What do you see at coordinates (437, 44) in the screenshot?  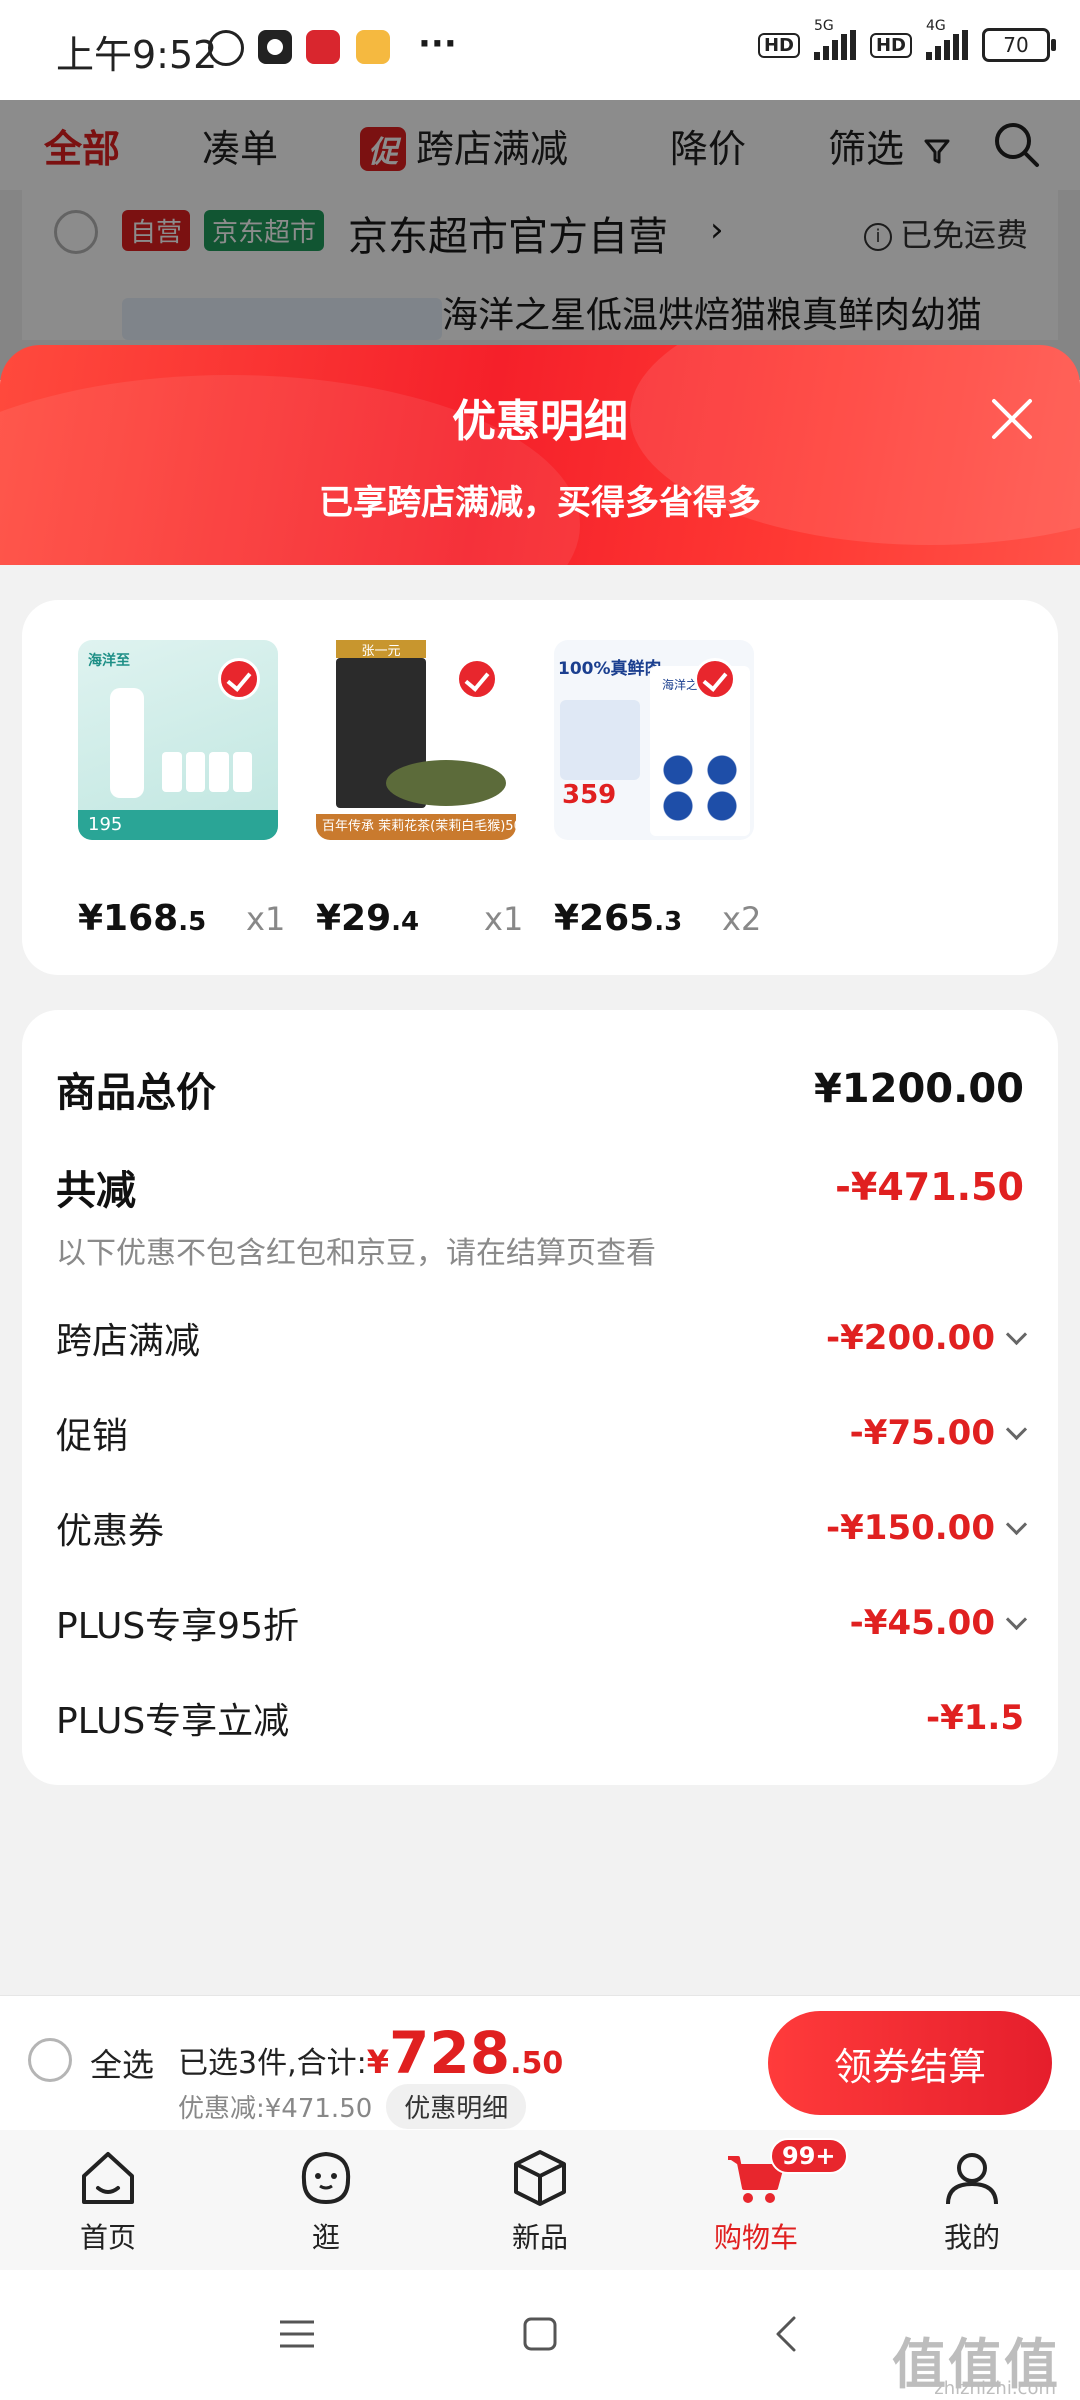 I see `more-notifications-icon: ···` at bounding box center [437, 44].